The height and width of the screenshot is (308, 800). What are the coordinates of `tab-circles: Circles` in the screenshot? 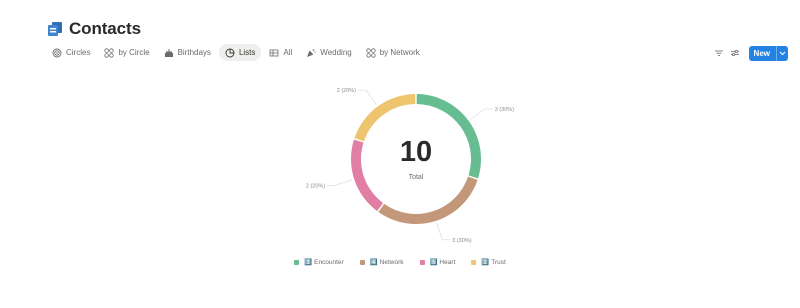 It's located at (71, 52).